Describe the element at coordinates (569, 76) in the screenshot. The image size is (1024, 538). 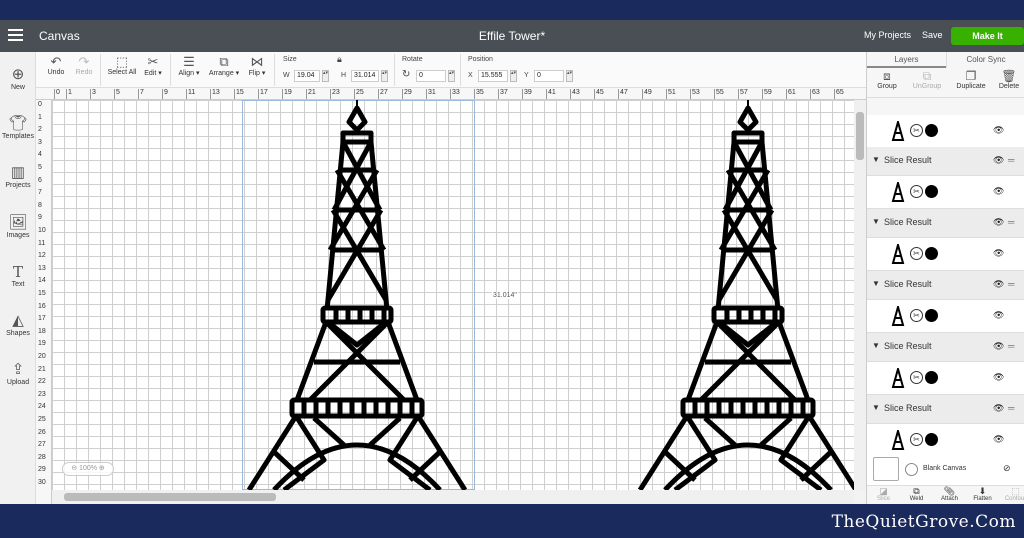
I see `y-position-stepper: ▴▾` at that location.